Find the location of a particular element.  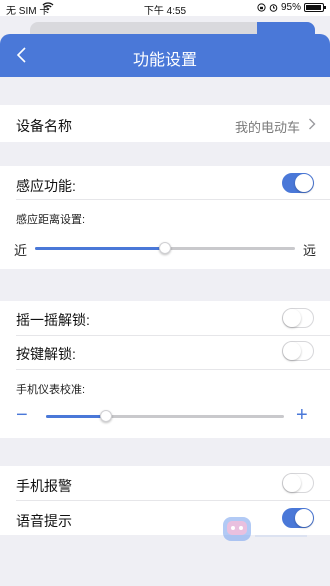

far-label: 远 is located at coordinates (310, 250).